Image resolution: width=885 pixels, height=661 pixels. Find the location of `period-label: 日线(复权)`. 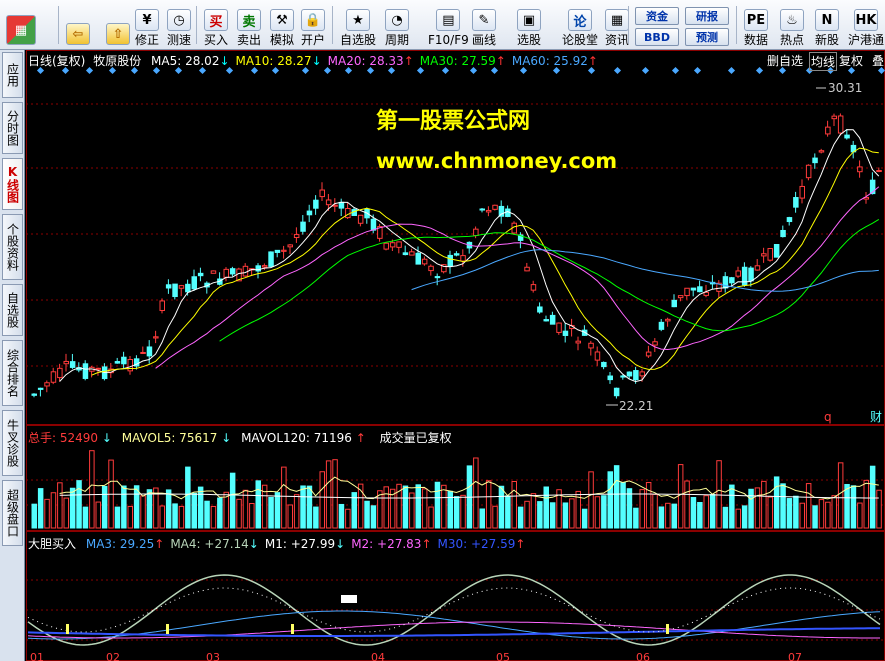

period-label: 日线(复权) is located at coordinates (56, 61).